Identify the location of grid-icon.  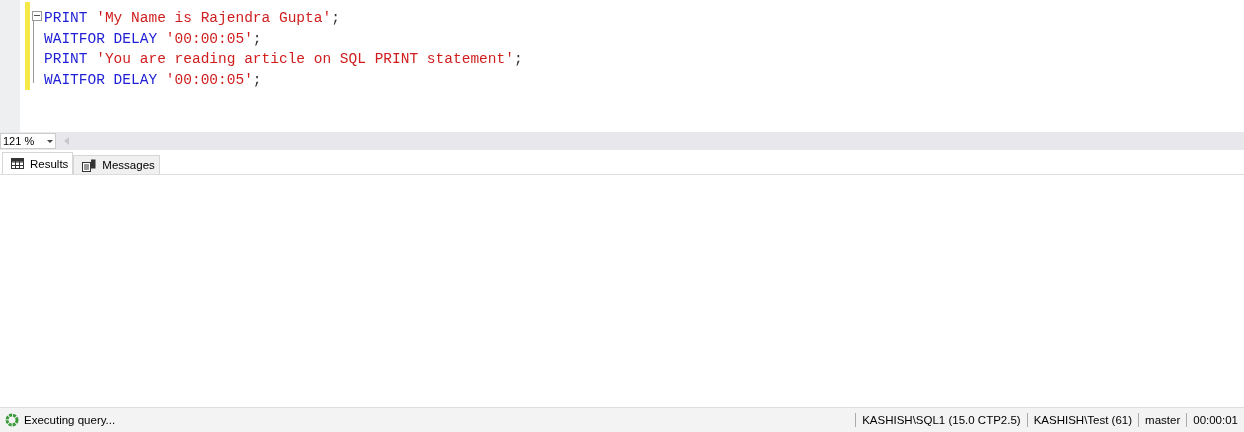
(17, 163).